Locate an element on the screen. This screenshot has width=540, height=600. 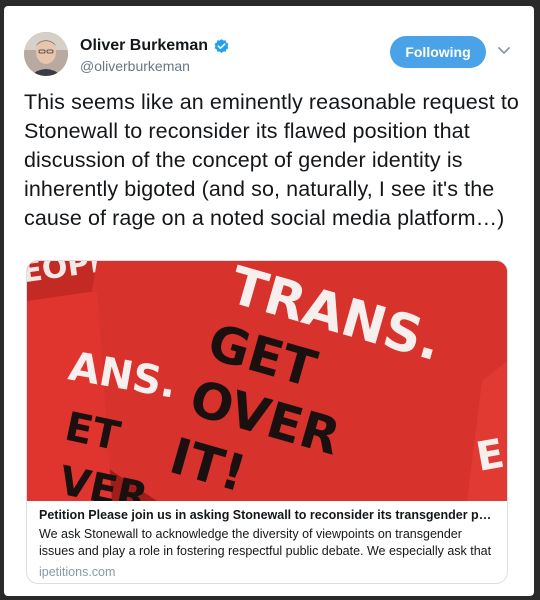
avatar-photo-icon is located at coordinates (46, 54).